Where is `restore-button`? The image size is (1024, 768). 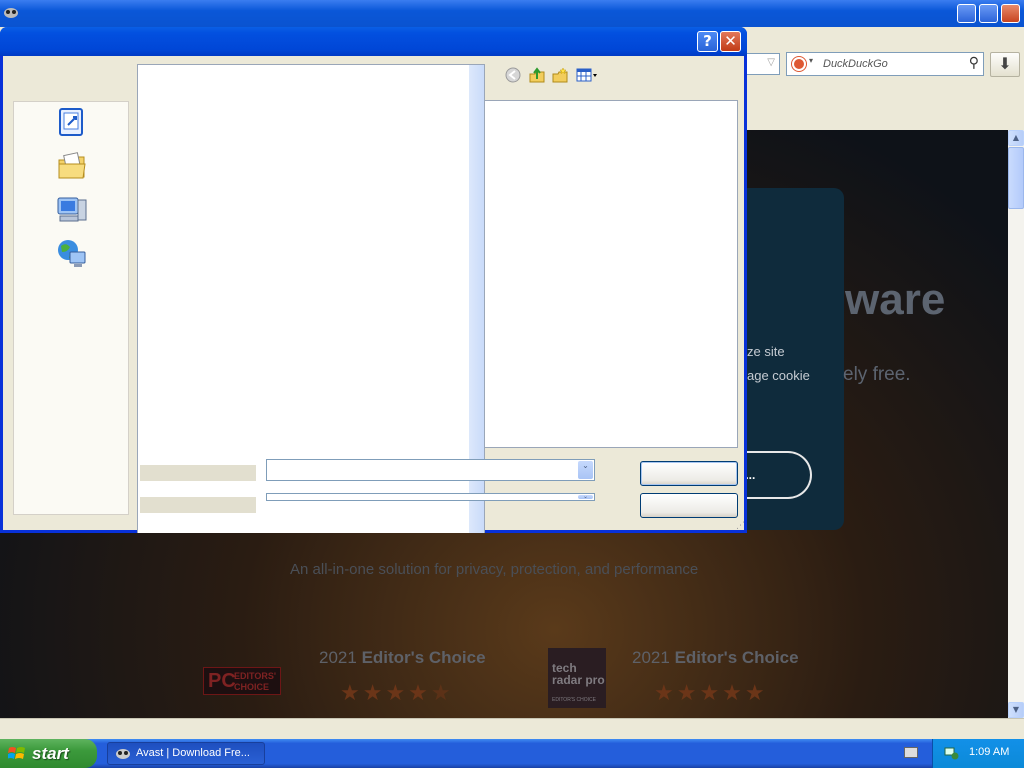 restore-button is located at coordinates (988, 13).